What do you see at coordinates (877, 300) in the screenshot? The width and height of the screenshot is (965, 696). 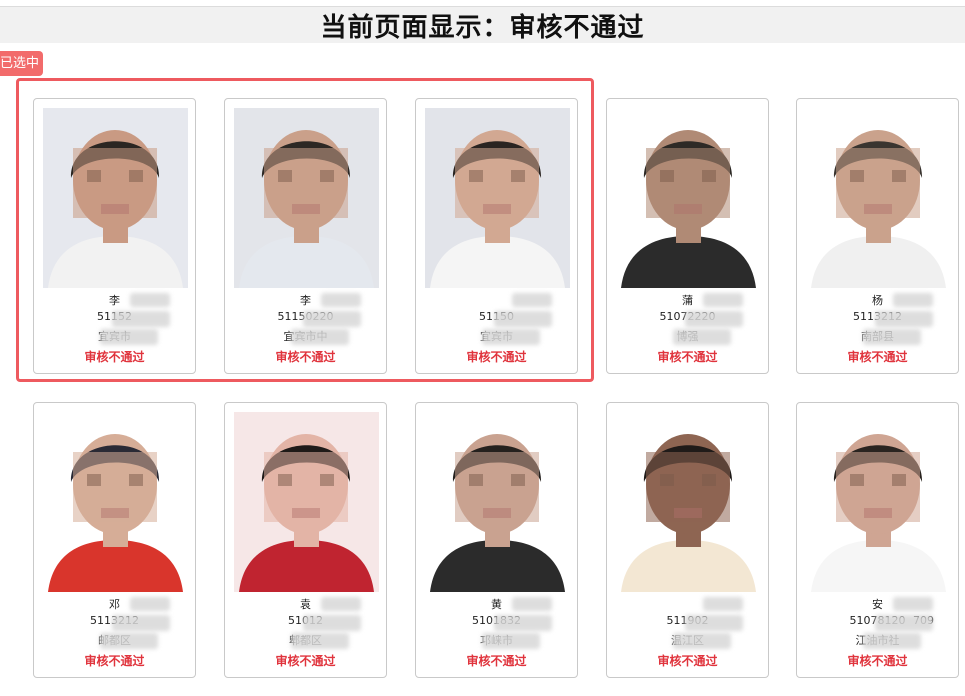 I see `student-name: 杨` at bounding box center [877, 300].